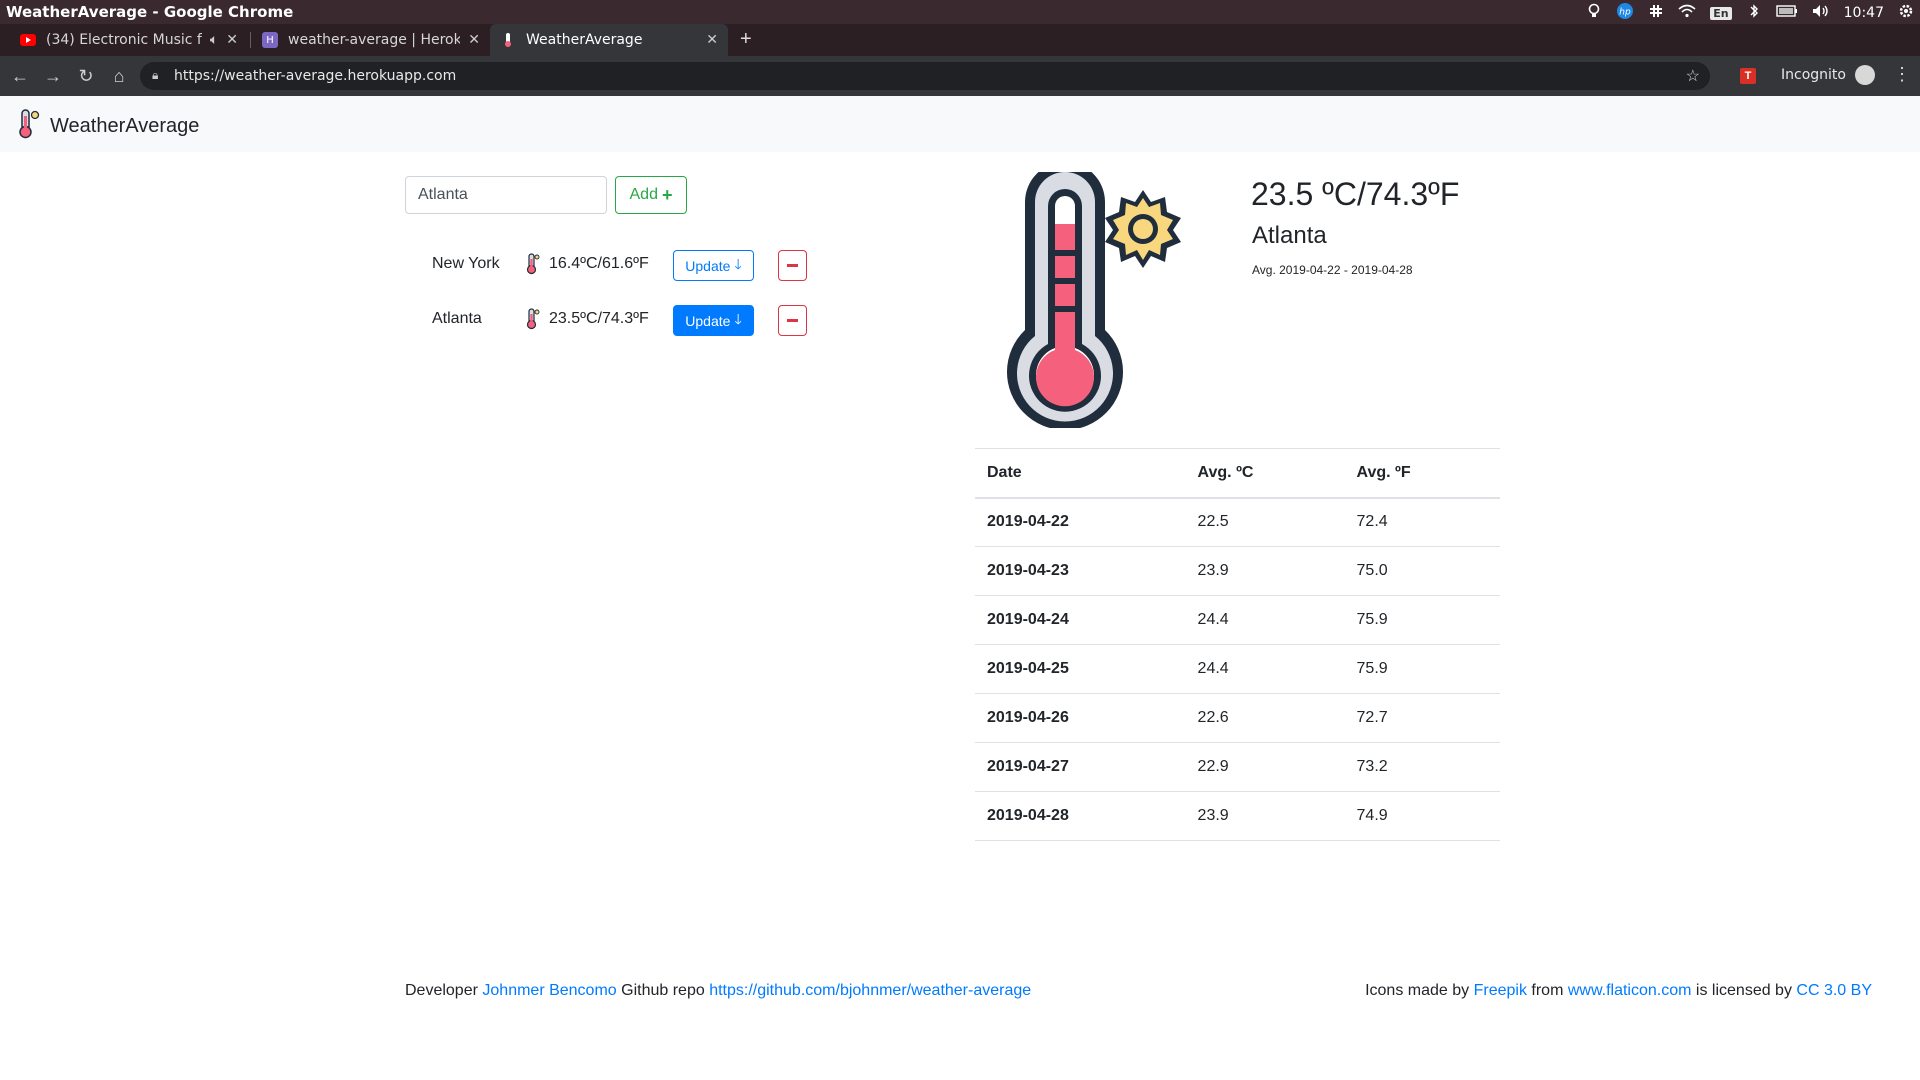 This screenshot has width=1920, height=1080. What do you see at coordinates (1902, 74) in the screenshot?
I see `menu-kebab-icon: ⋮` at bounding box center [1902, 74].